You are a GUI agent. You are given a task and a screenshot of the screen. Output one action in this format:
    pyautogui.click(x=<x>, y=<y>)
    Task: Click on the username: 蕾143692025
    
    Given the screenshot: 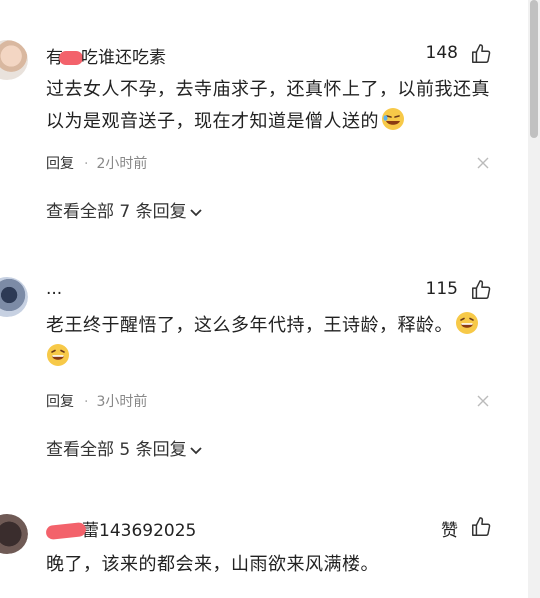 What is the action you would take?
    pyautogui.click(x=120, y=528)
    